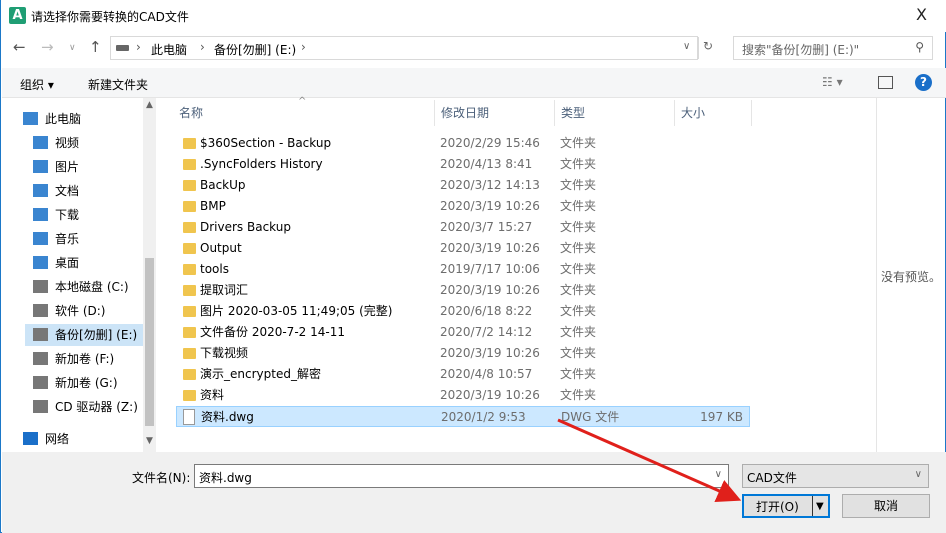 The width and height of the screenshot is (946, 533). Describe the element at coordinates (649, 460) in the screenshot. I see `annotation-arrow` at that location.